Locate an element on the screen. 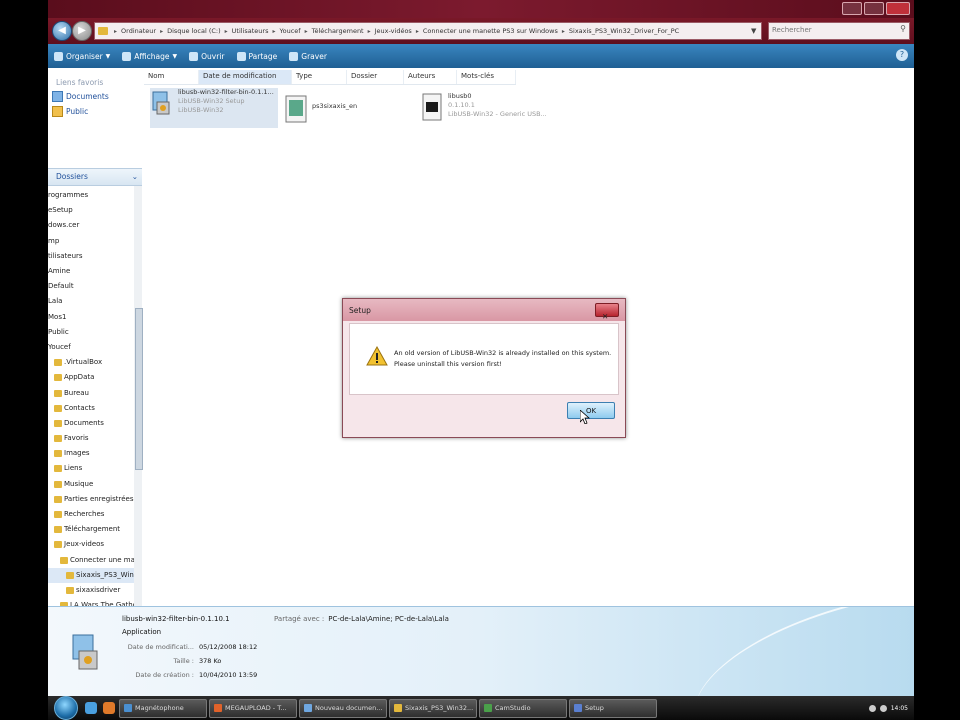 The image size is (960, 720). search-box: ⚲ is located at coordinates (839, 31).